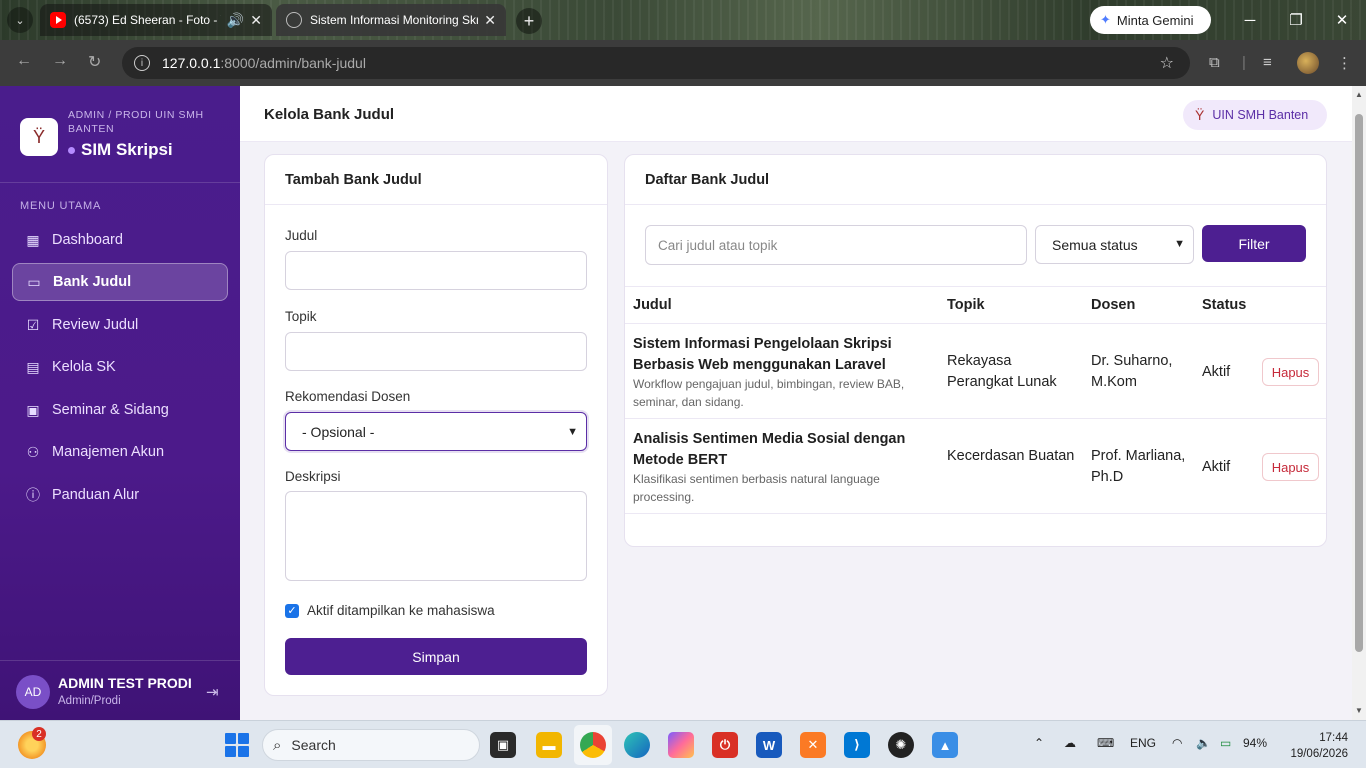  Describe the element at coordinates (301, 316) in the screenshot. I see `topik-label: Topik` at that location.